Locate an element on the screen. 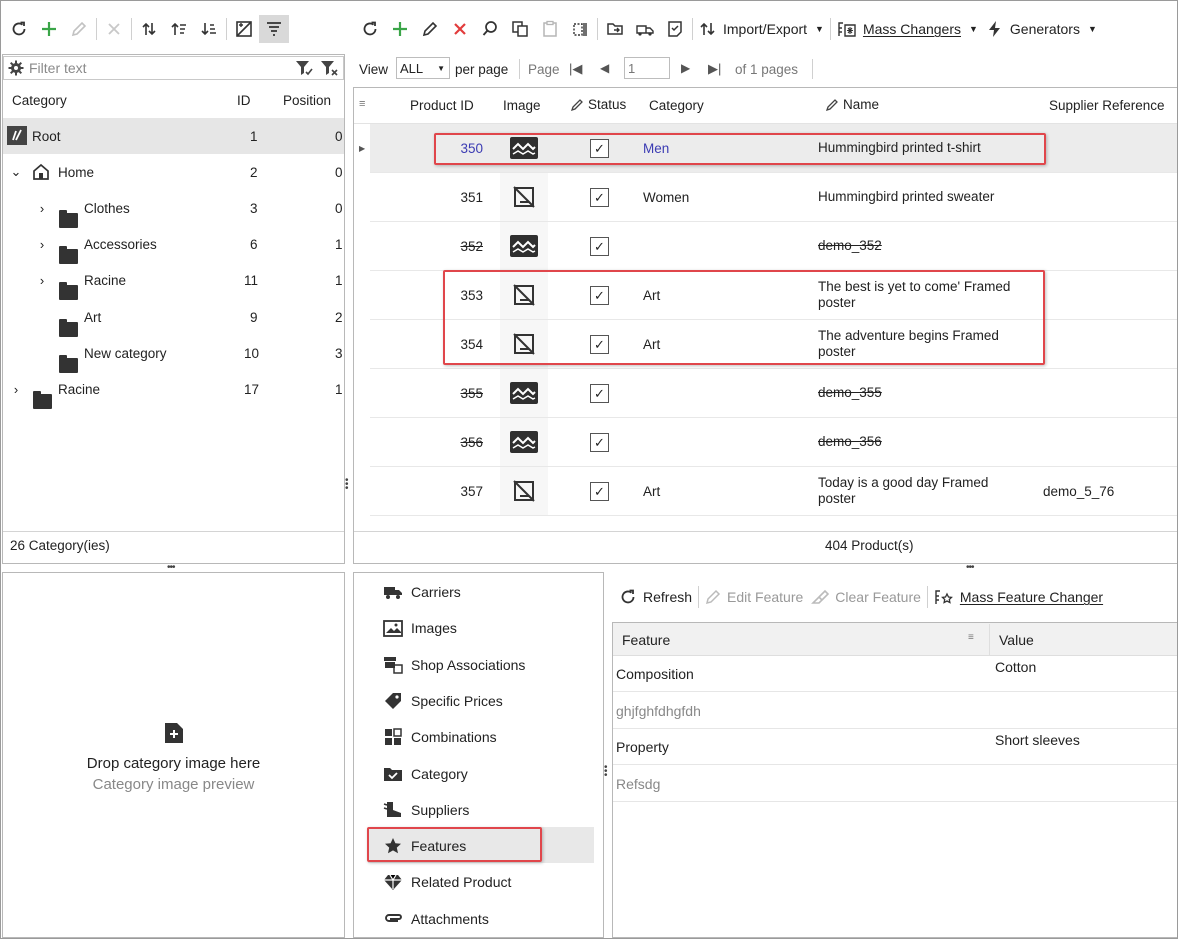 The width and height of the screenshot is (1178, 939). first-page-button: |◀ is located at coordinates (575, 69).